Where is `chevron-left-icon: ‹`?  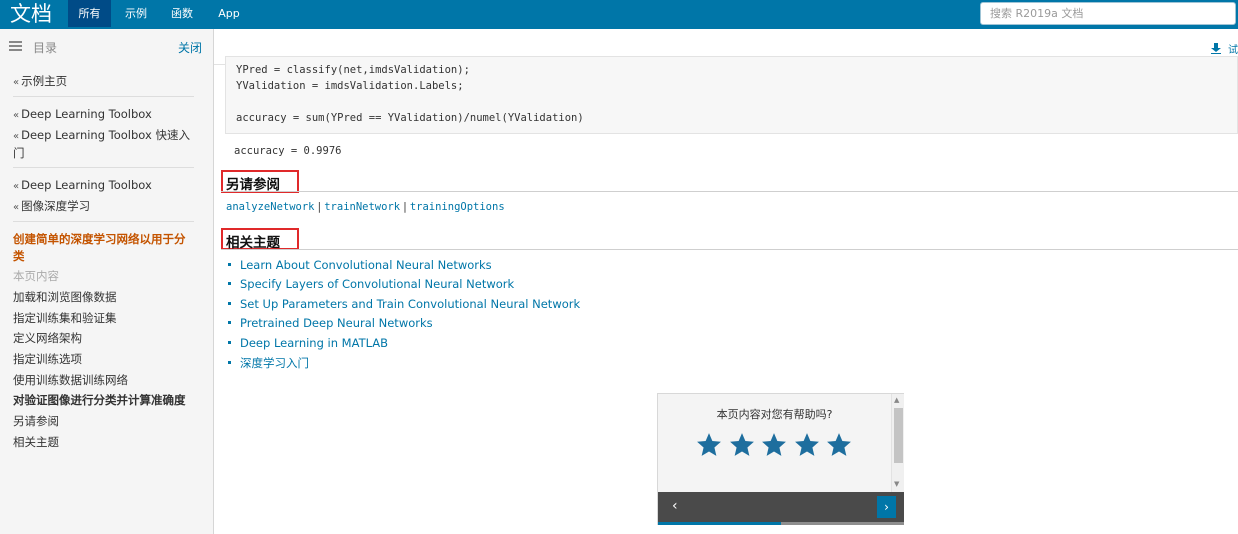 chevron-left-icon: ‹ is located at coordinates (675, 506).